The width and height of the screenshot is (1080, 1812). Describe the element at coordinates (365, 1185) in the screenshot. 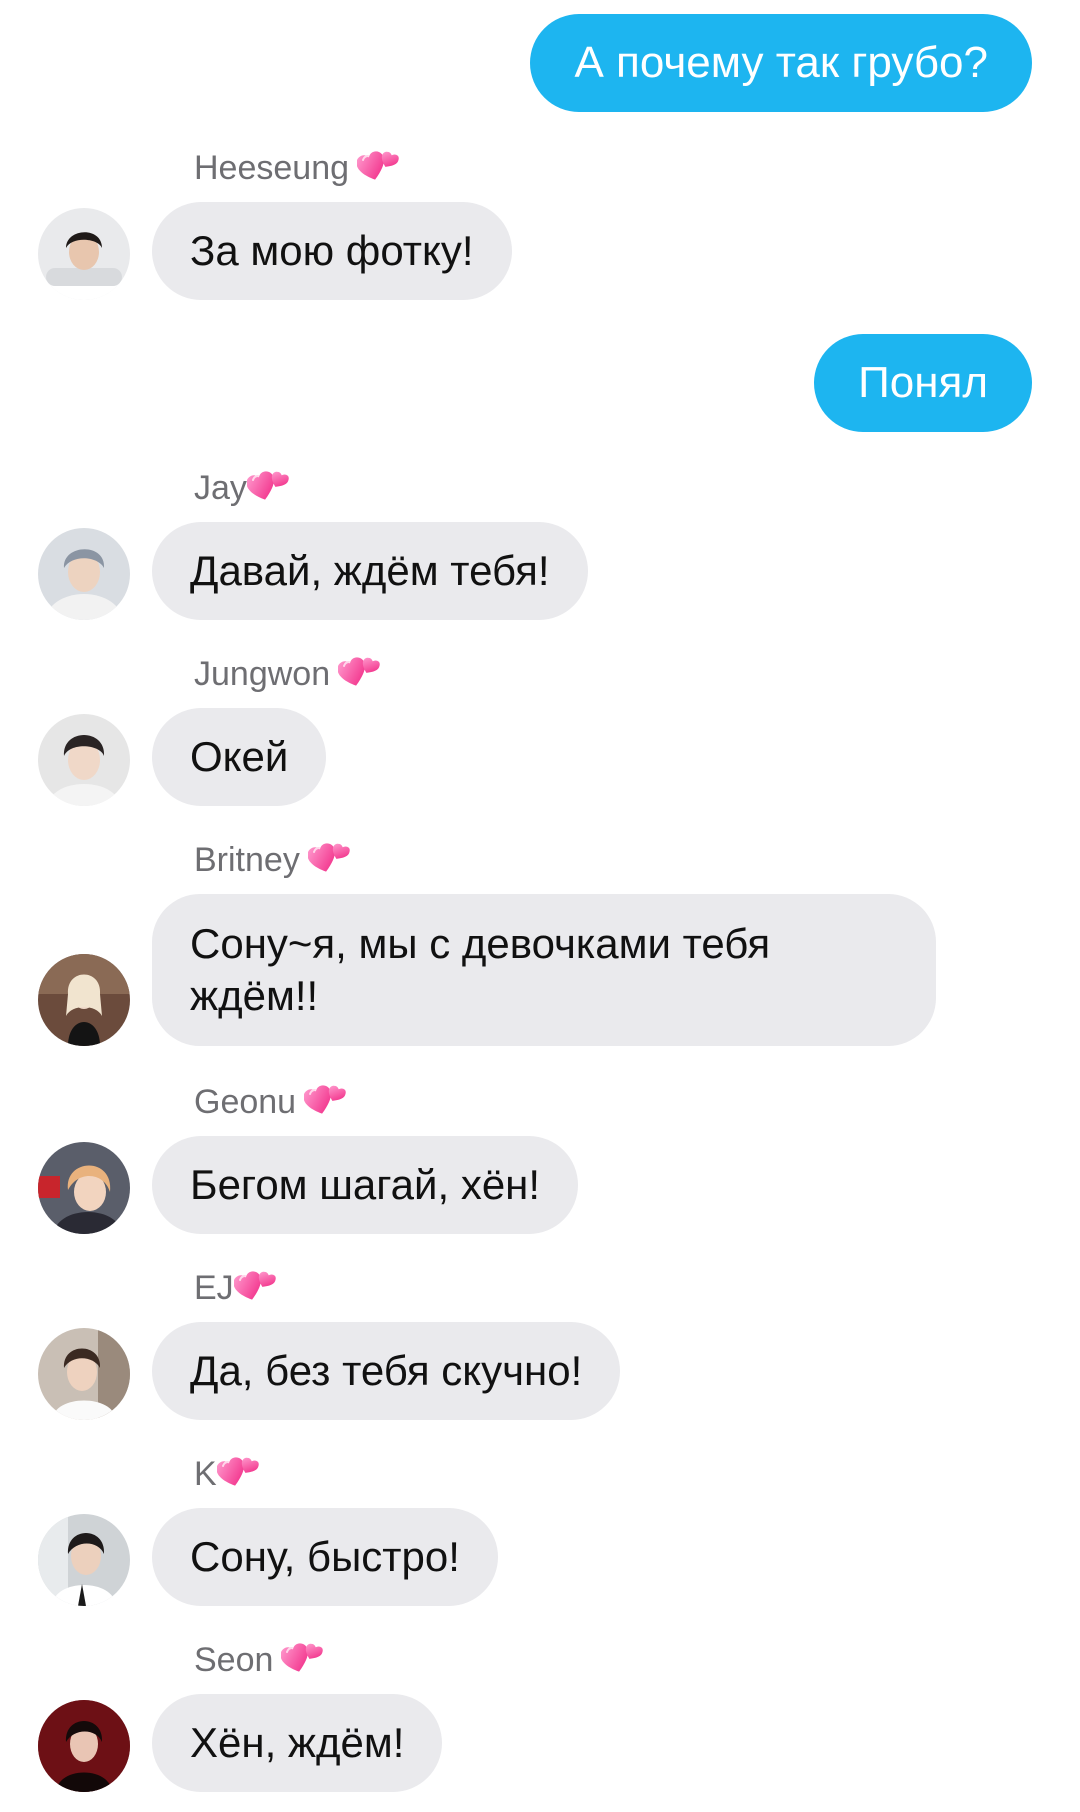

I see `incoming-message: Бегом шагай, хён!` at that location.